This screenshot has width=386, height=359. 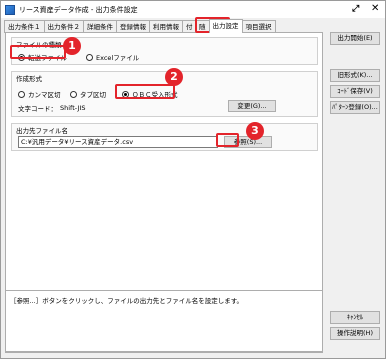 I want to click on annotation-highlight-obc, so click(x=145, y=91).